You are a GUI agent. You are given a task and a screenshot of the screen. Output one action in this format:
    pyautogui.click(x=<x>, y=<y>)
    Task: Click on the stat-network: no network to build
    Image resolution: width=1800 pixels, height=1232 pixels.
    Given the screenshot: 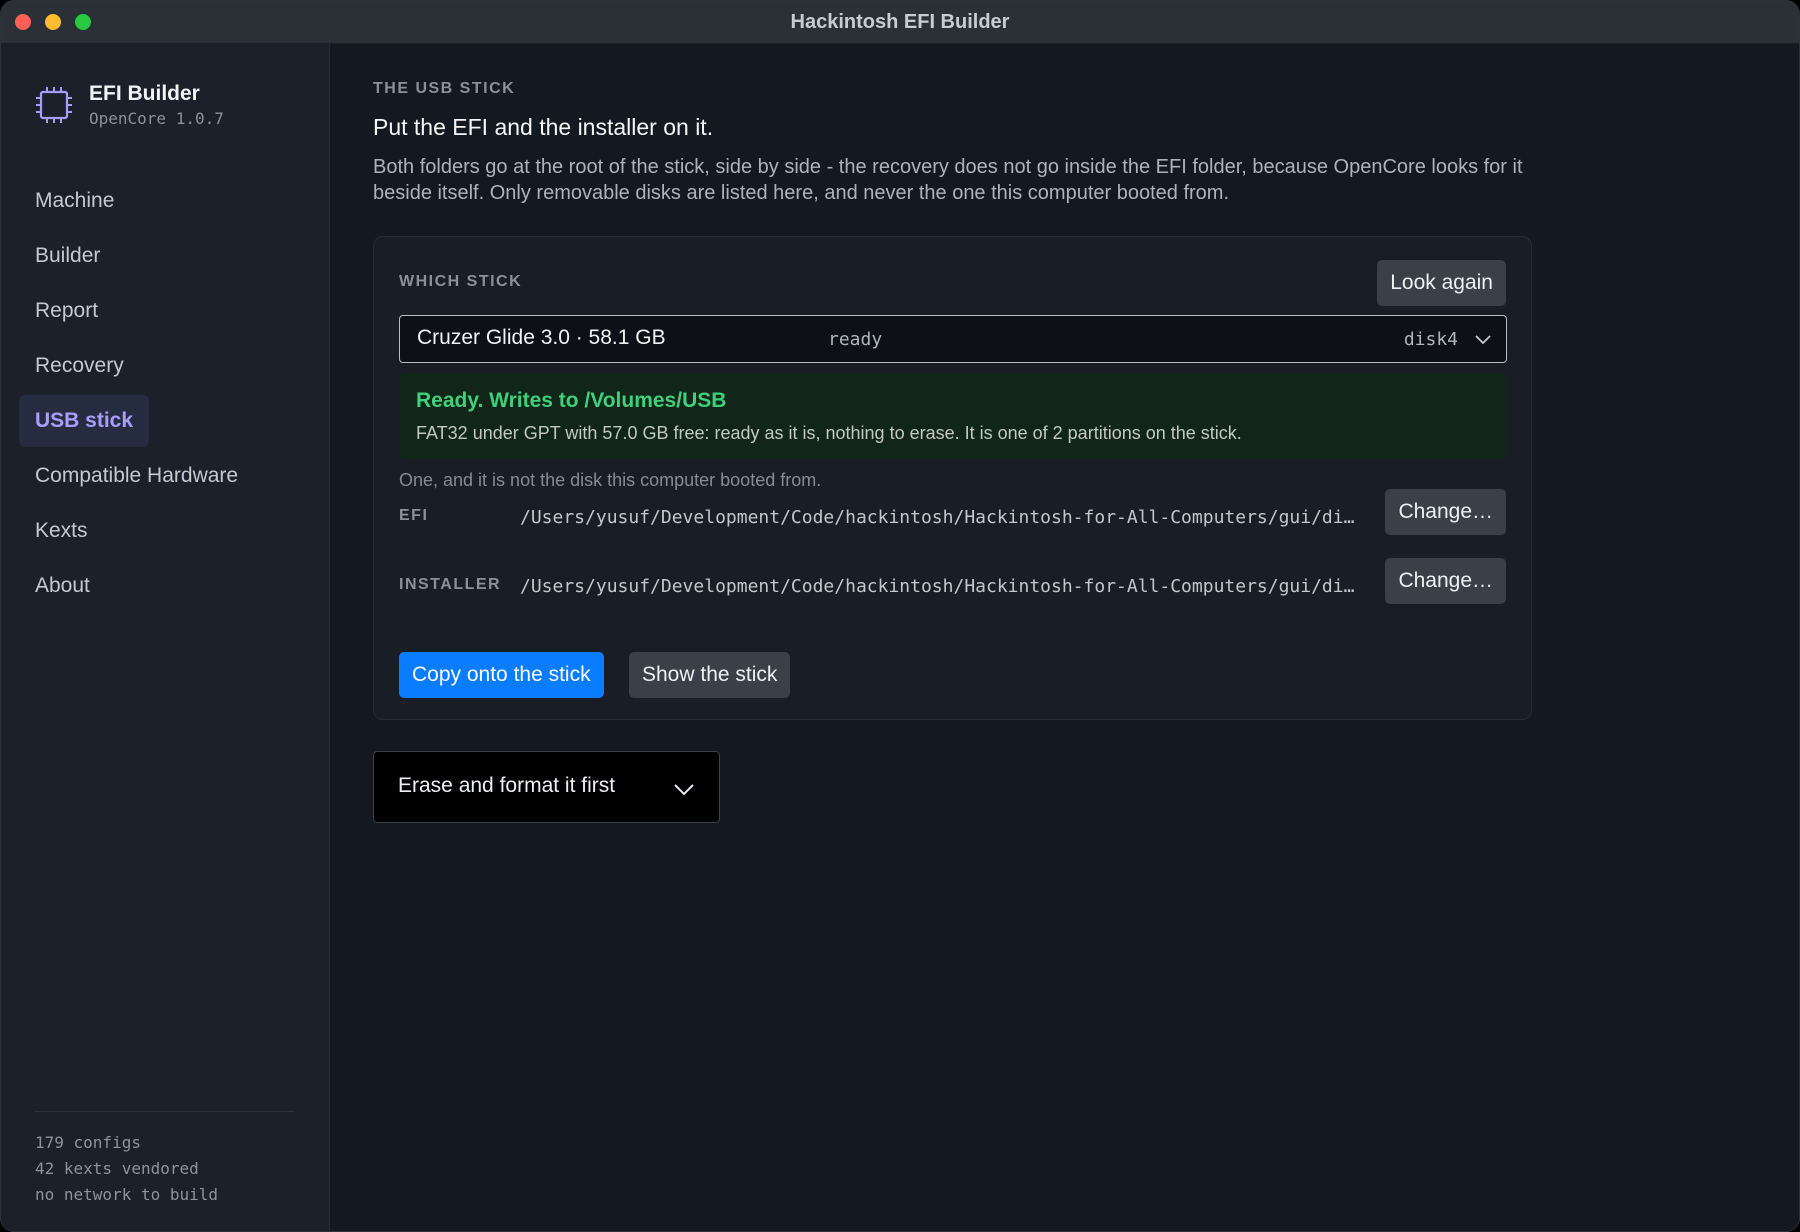 What is the action you would take?
    pyautogui.click(x=127, y=1194)
    